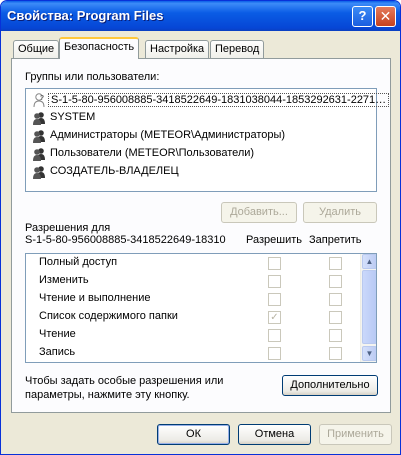 This screenshot has width=401, height=455. Describe the element at coordinates (57, 334) in the screenshot. I see `permission-name: Чтение` at that location.